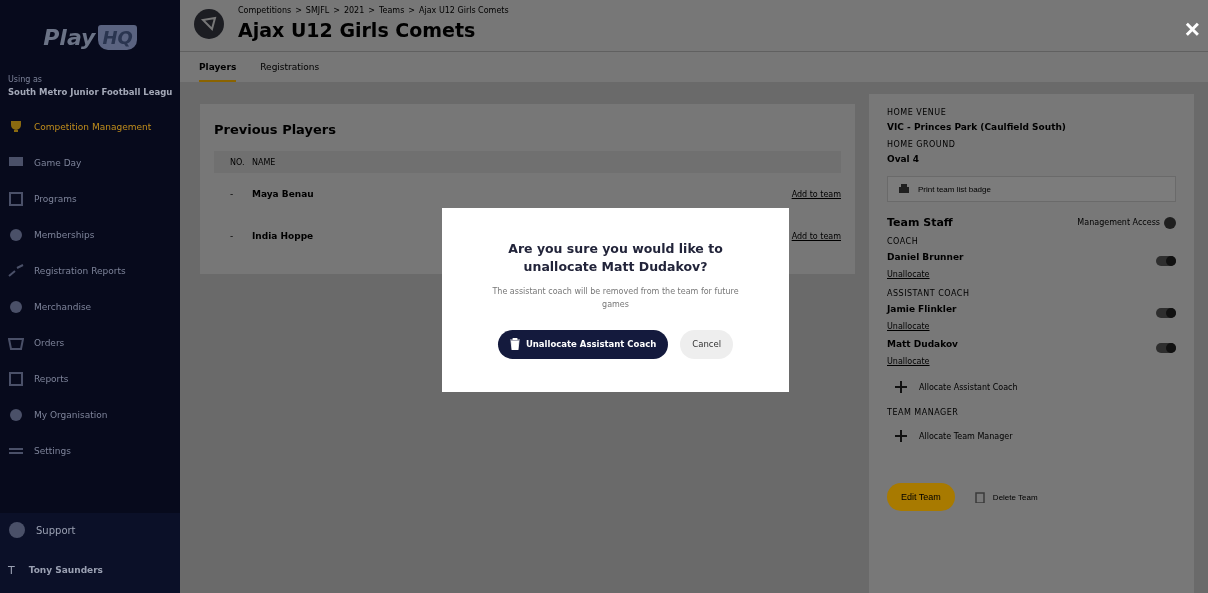 Image resolution: width=1208 pixels, height=593 pixels. I want to click on sidebar-item: Programs, so click(90, 199).